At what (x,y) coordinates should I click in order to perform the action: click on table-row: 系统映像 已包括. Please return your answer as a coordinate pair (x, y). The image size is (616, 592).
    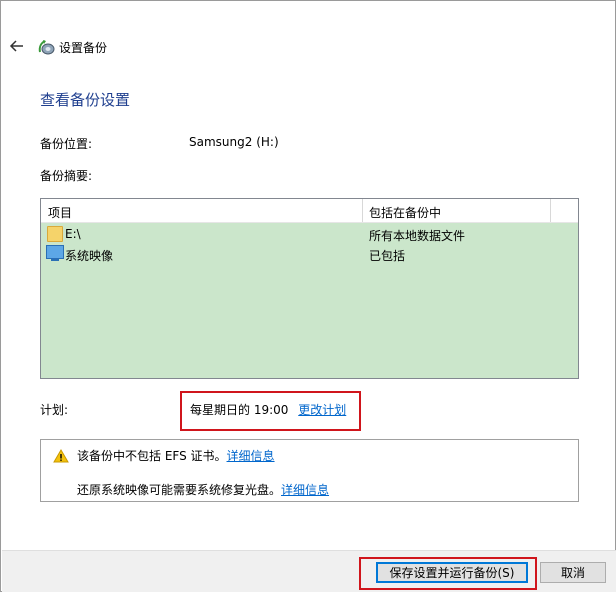
    Looking at the image, I should click on (309, 254).